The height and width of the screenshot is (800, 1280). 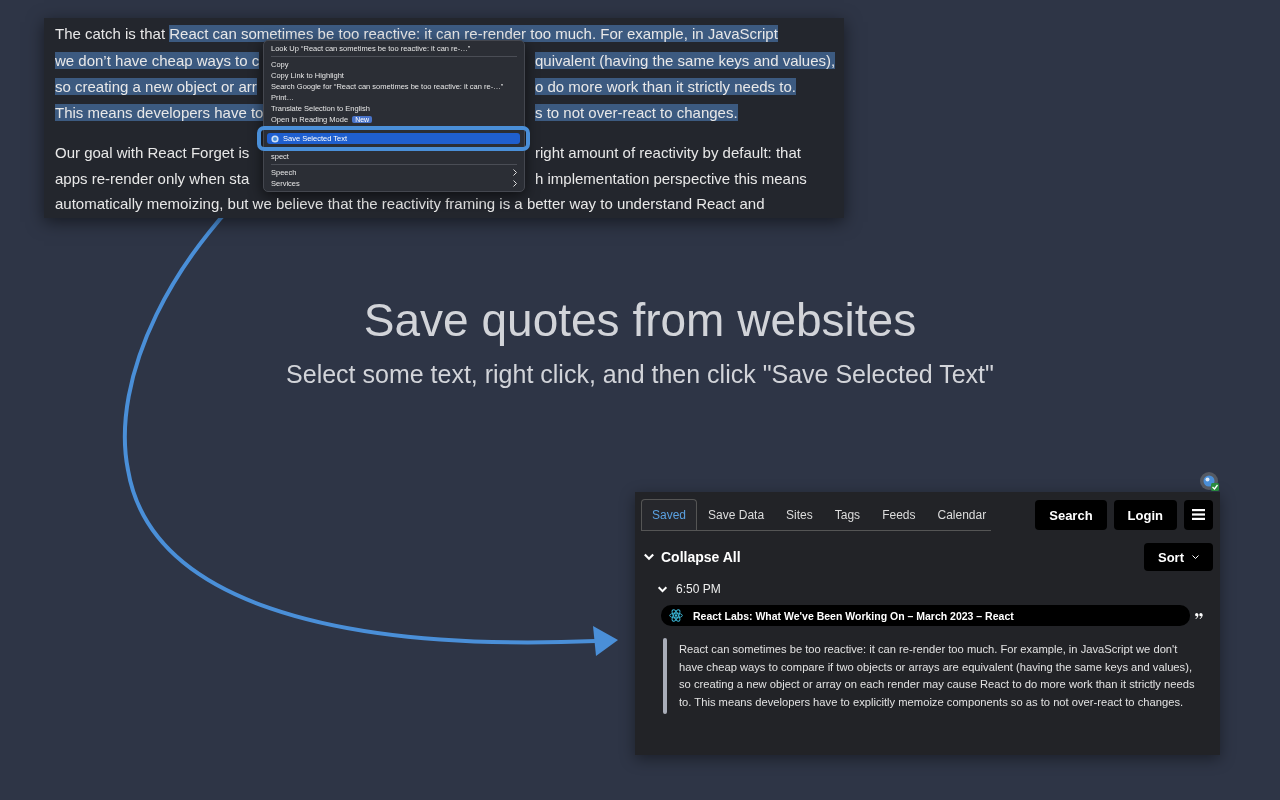 I want to click on quote-icon, so click(x=1199, y=615).